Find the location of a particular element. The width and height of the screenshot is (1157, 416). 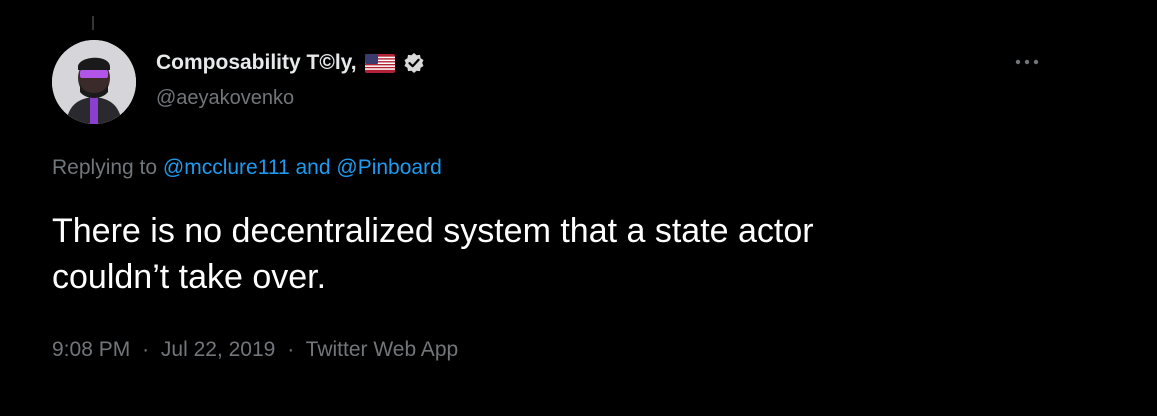

author-name-row: Composability T©ly, is located at coordinates (290, 63).